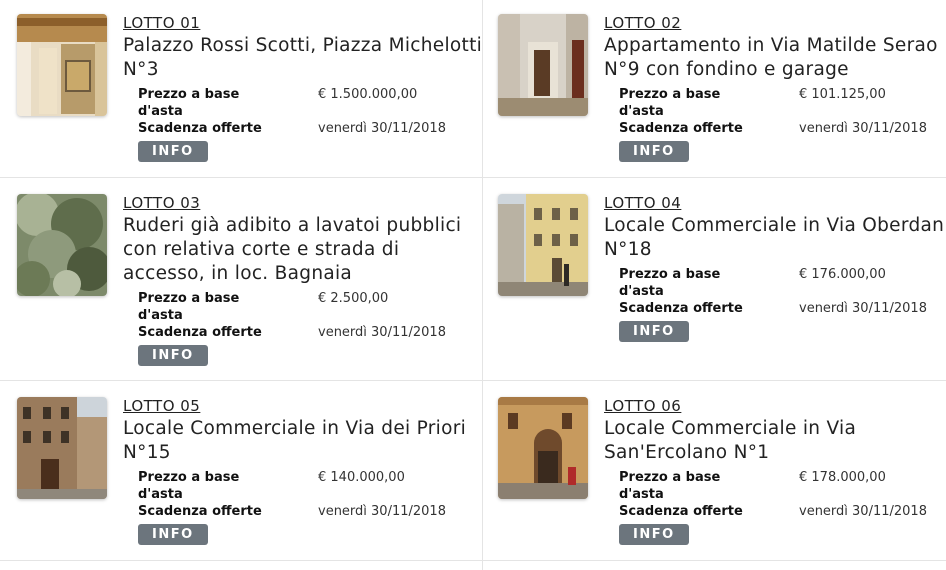  What do you see at coordinates (304, 23) in the screenshot?
I see `lot-number-link: LOTTO 01` at bounding box center [304, 23].